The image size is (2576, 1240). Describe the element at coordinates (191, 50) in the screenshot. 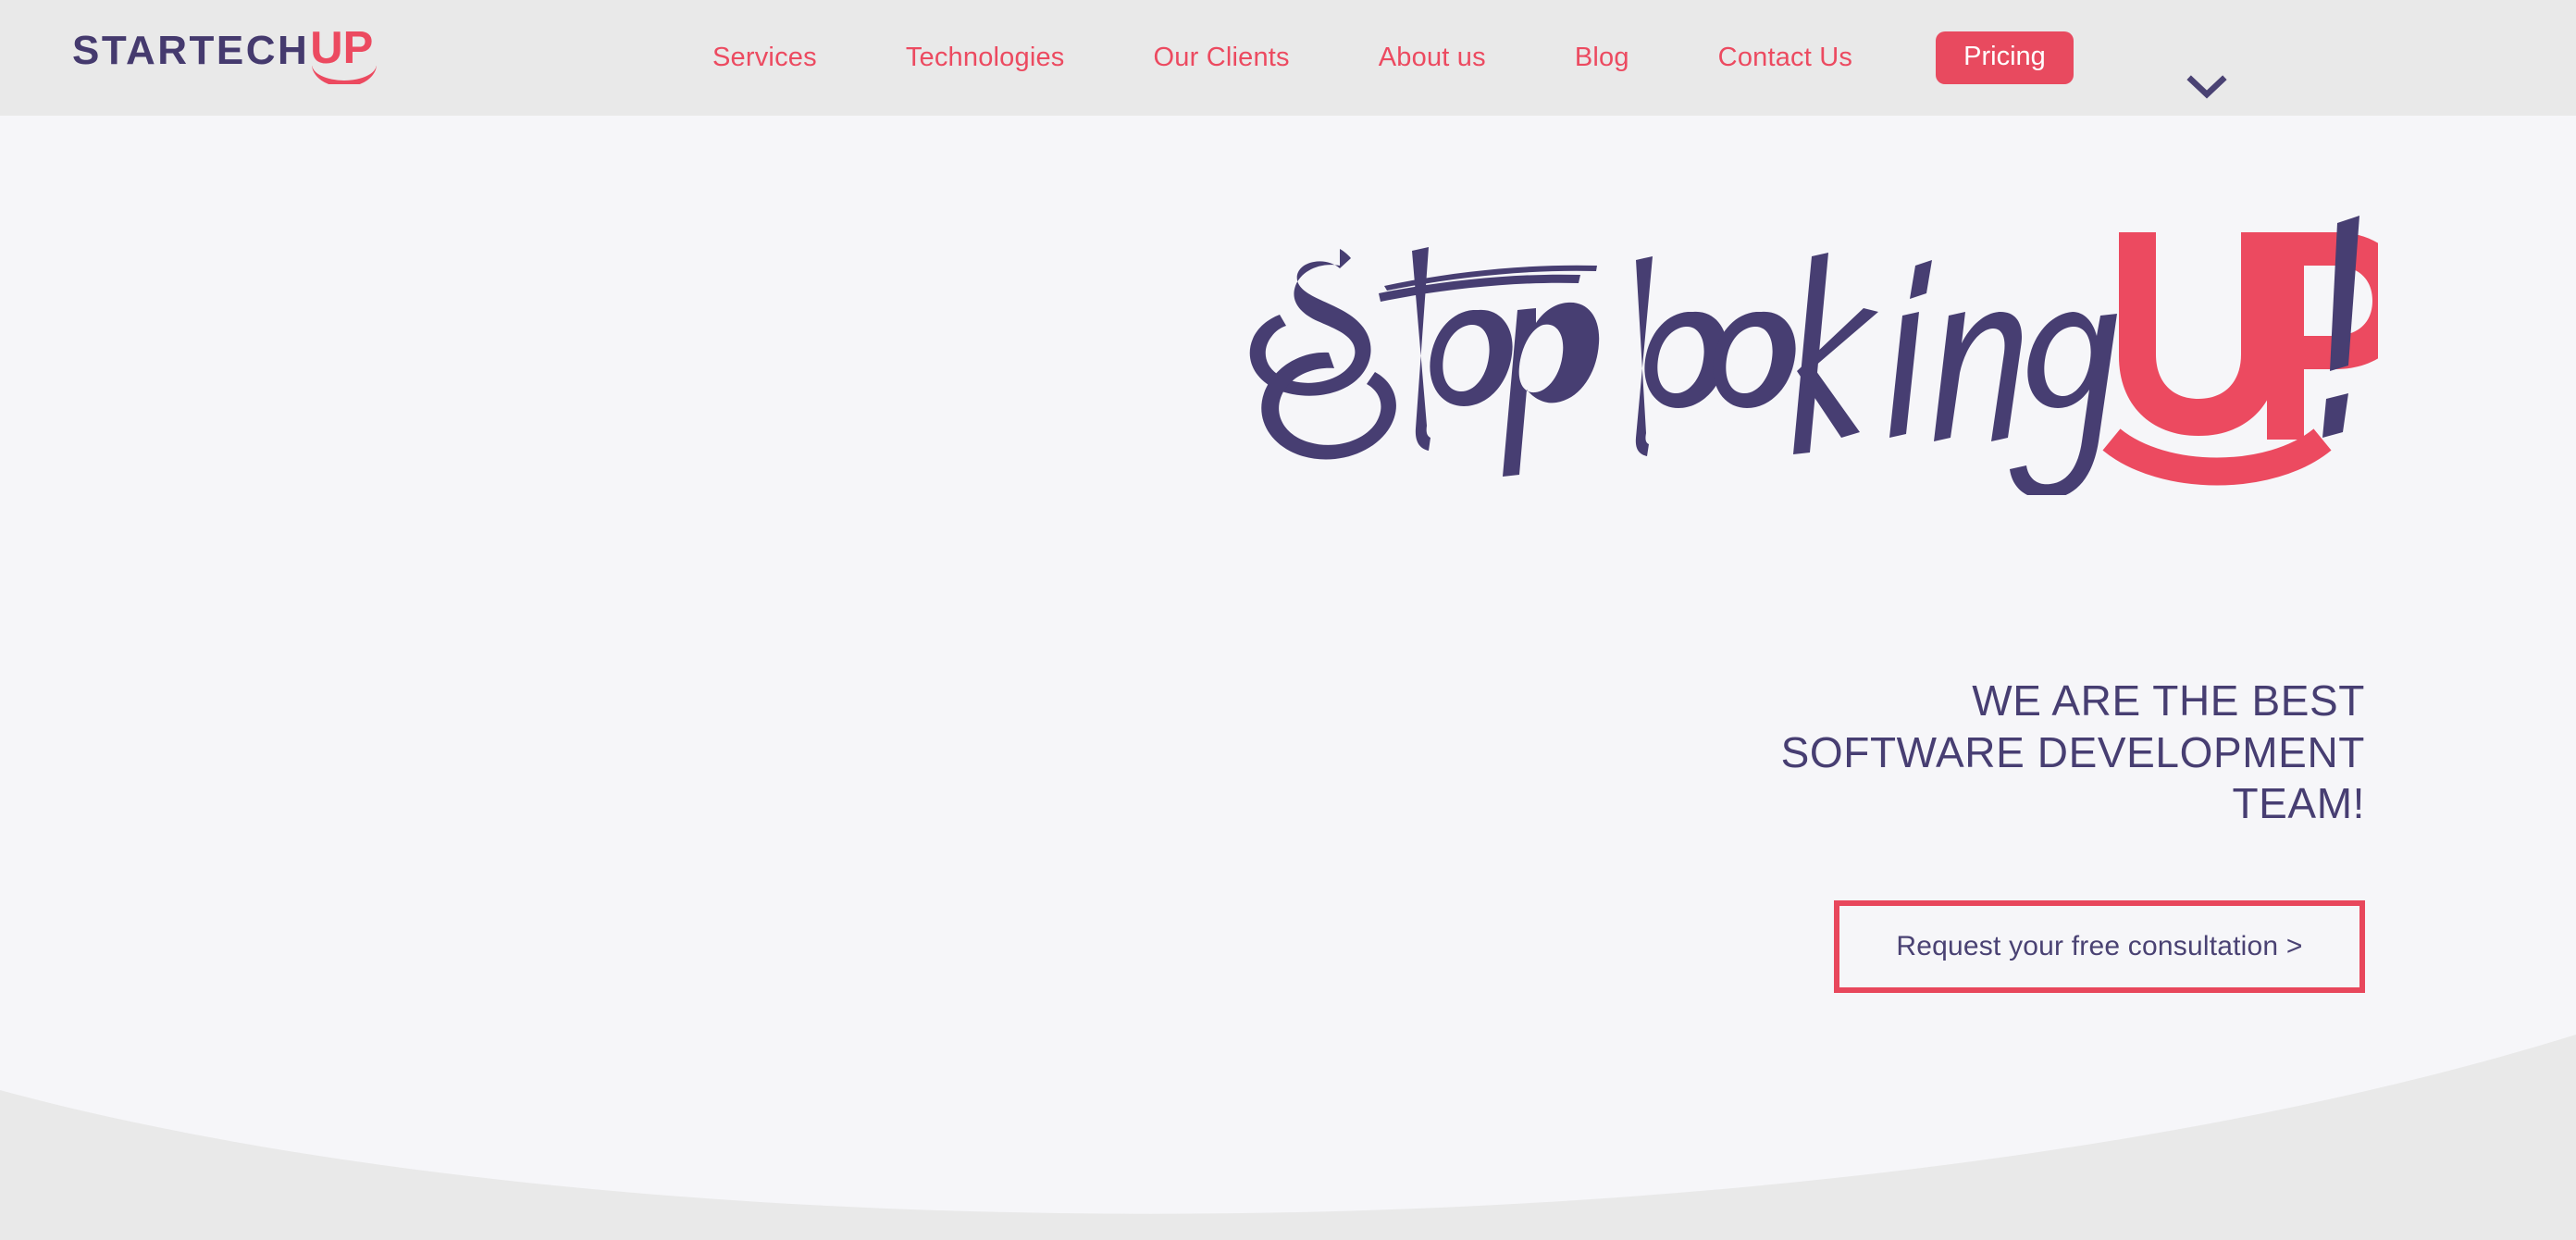

I see `logo-primary-text: STARTECH` at that location.